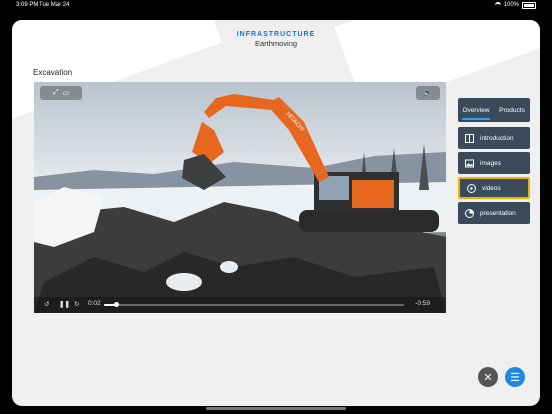 This screenshot has height=414, width=552. I want to click on status-date: Tue Mar 24, so click(54, 5).